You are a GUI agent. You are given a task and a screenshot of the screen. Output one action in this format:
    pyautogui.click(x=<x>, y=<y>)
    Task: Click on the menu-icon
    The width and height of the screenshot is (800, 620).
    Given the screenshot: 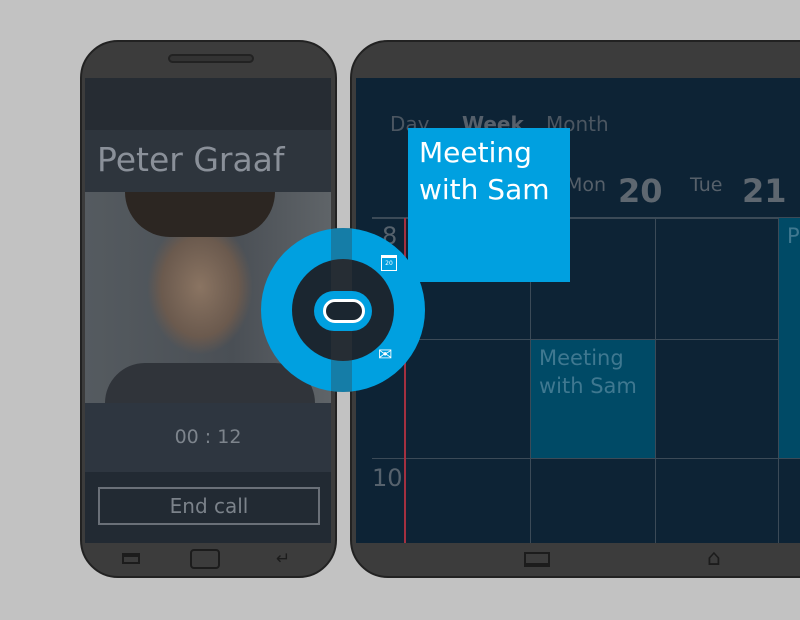 What is the action you would take?
    pyautogui.click(x=131, y=558)
    